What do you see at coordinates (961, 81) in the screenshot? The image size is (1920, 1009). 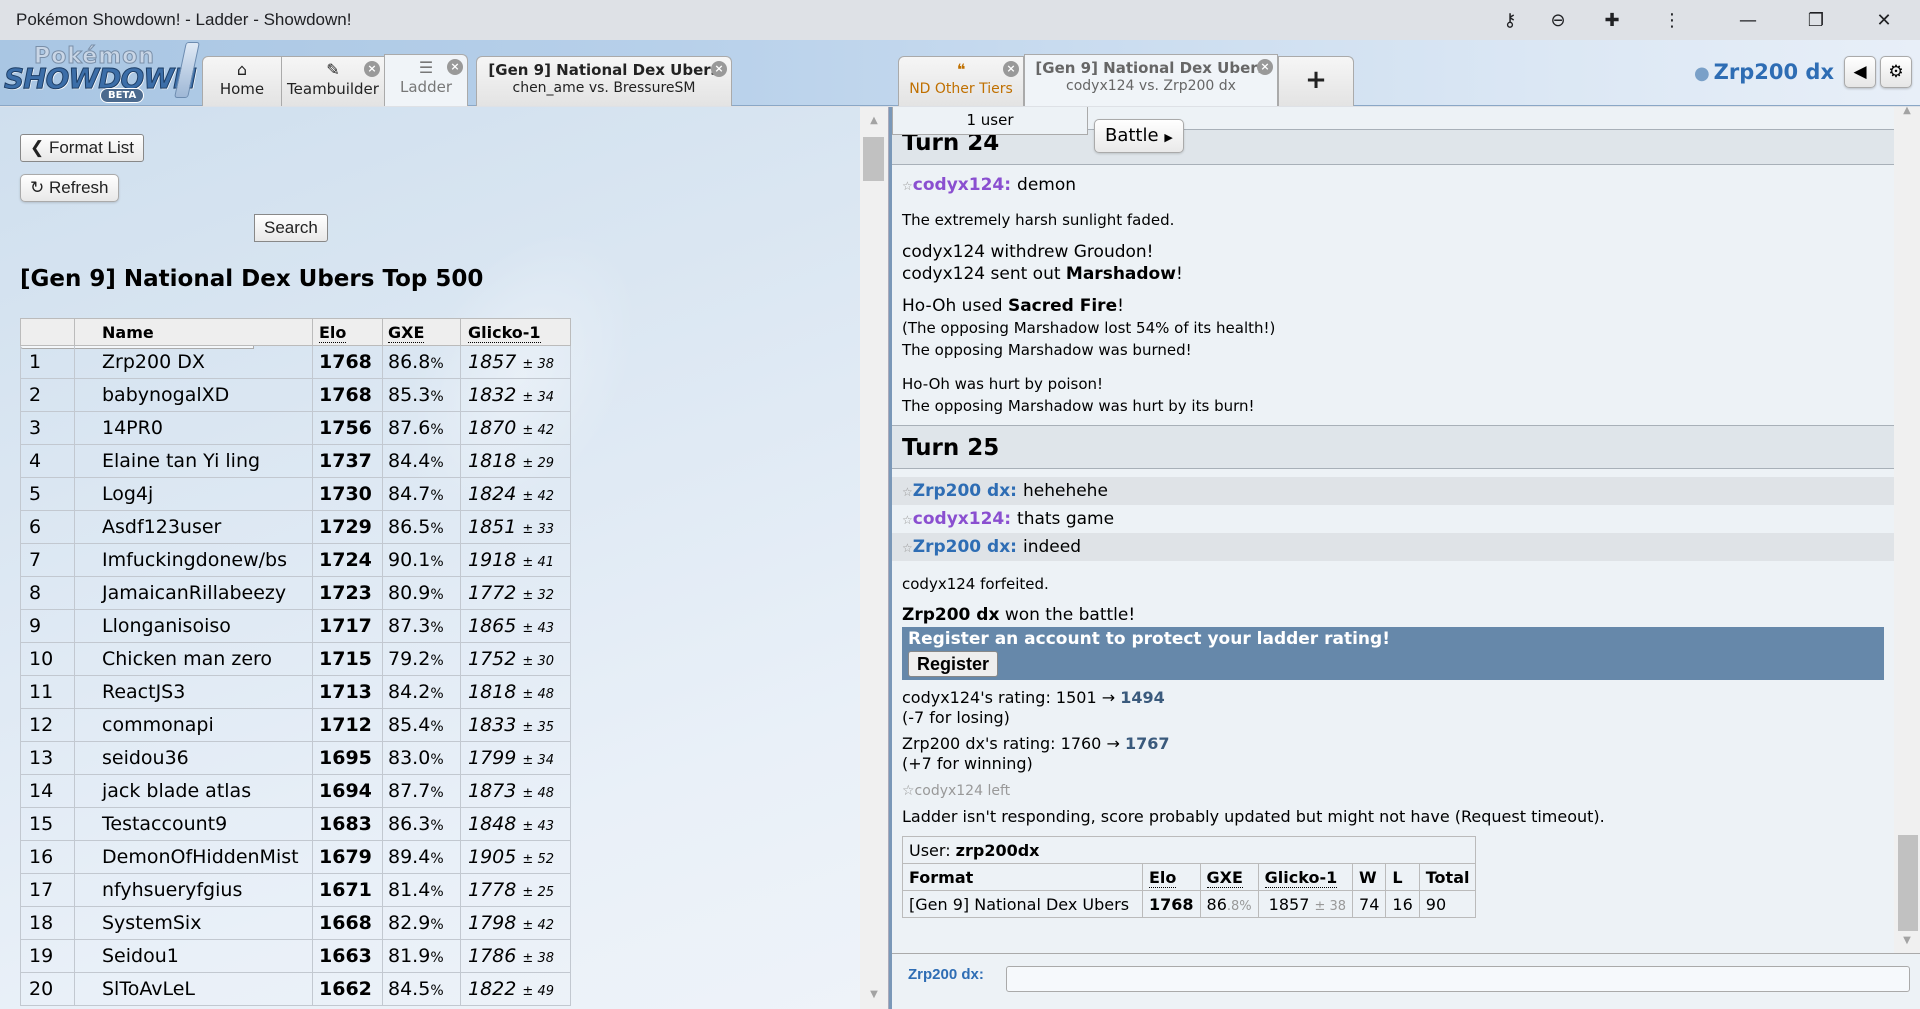 I see `tab-nd-other-tiers: ❝ ND Other Tiers ×` at bounding box center [961, 81].